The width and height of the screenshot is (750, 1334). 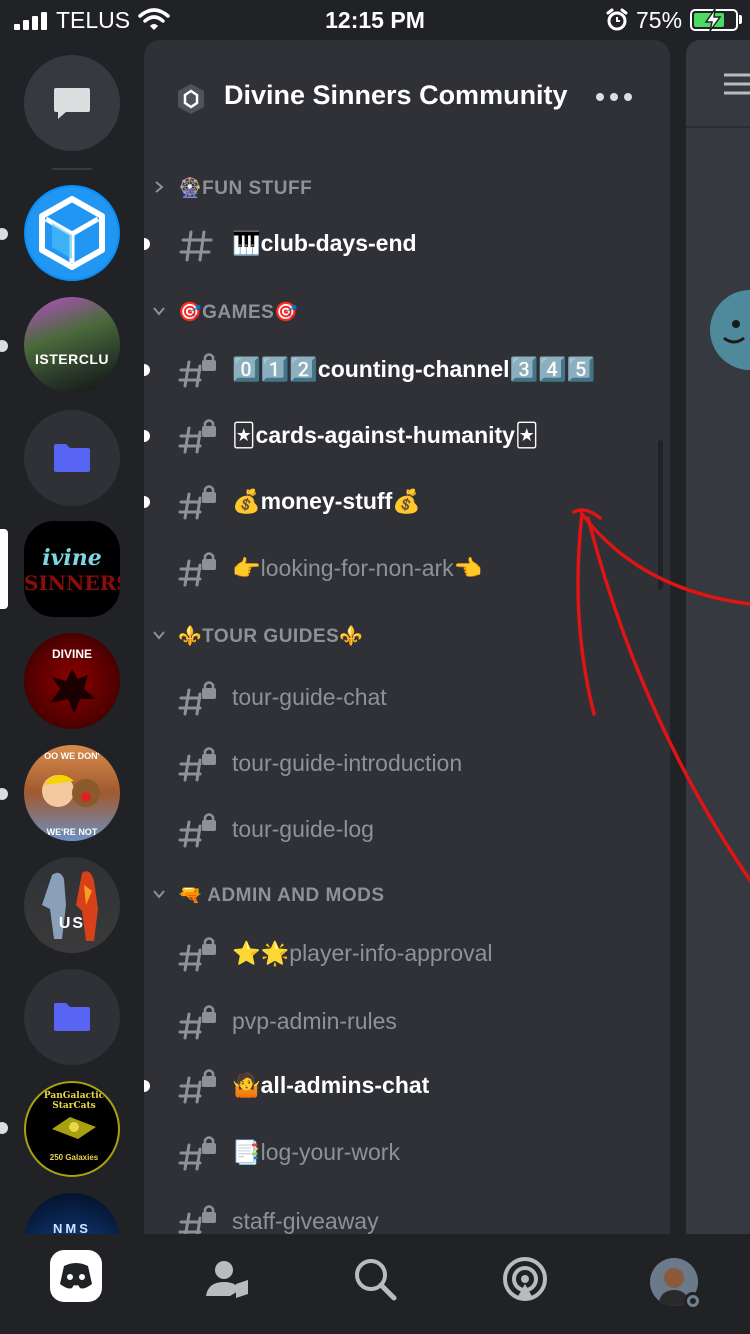 I want to click on battery-cap, so click(x=740, y=19).